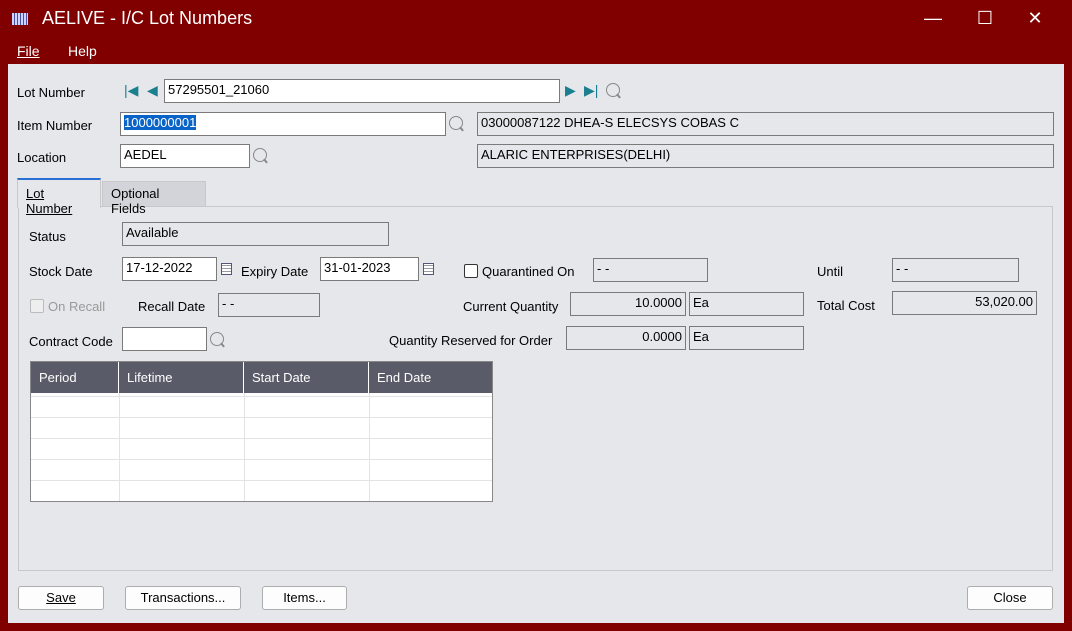  Describe the element at coordinates (42, 157) in the screenshot. I see `location-label: Location` at that location.